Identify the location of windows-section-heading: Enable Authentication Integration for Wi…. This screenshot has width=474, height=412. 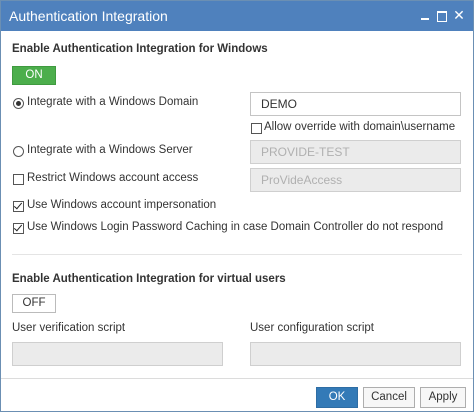
(140, 49).